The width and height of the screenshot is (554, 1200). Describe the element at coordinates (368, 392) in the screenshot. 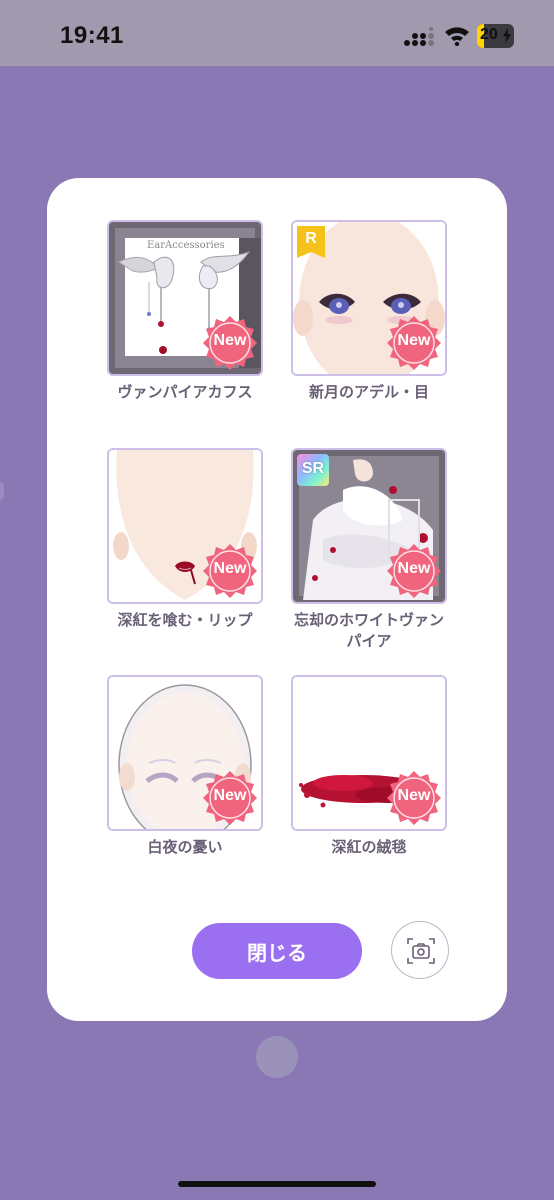

I see `item-label: 新月のアデル・目` at that location.